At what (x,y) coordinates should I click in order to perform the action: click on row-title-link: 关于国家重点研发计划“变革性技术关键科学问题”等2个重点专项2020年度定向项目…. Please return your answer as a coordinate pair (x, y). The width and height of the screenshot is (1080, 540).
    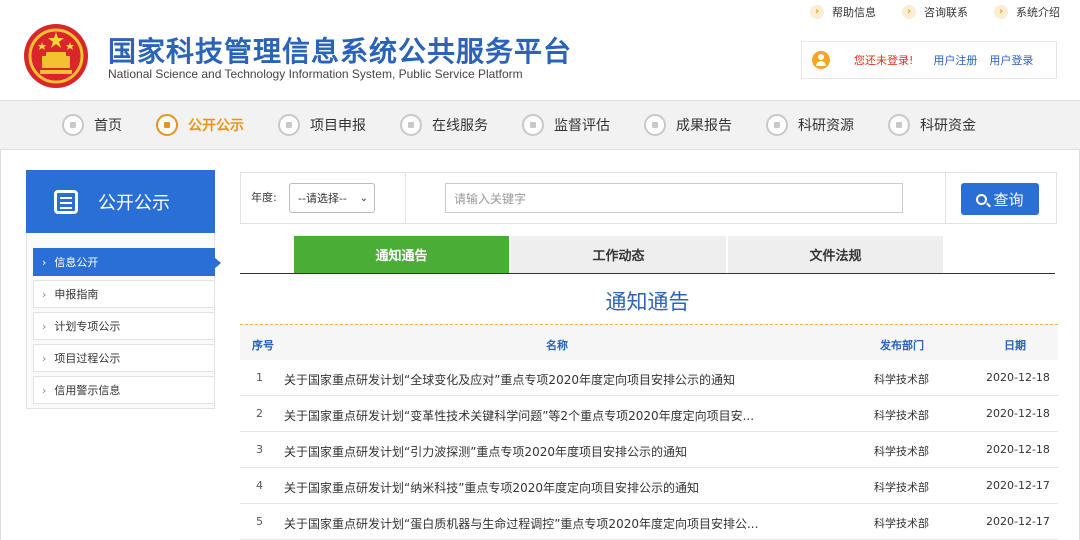
    Looking at the image, I should click on (519, 415).